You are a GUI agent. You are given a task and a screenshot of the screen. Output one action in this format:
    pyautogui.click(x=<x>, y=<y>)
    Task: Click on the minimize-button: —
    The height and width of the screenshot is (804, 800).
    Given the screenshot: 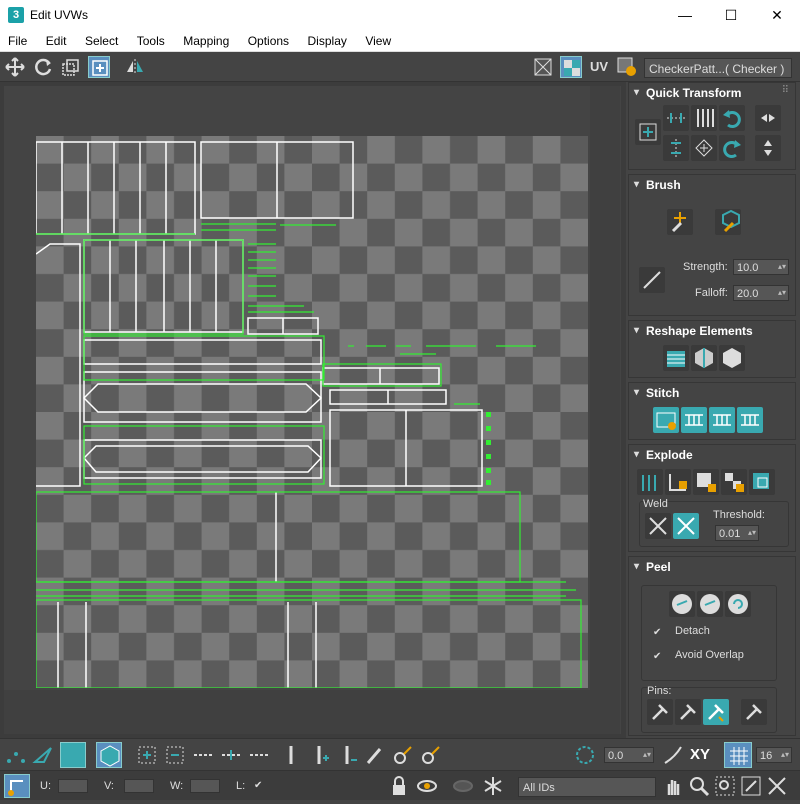 What is the action you would take?
    pyautogui.click(x=685, y=15)
    